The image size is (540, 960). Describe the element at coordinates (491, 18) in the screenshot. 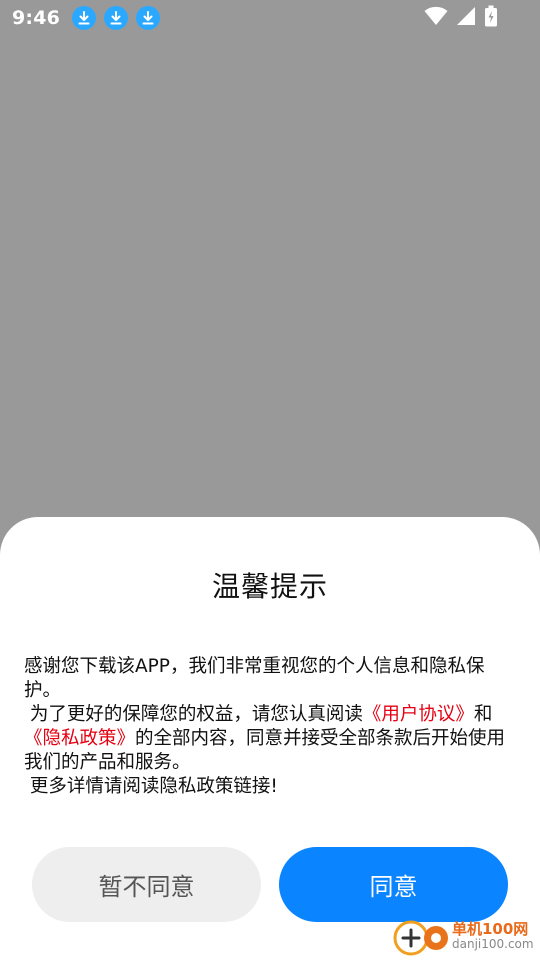

I see `battery-charging-icon` at that location.